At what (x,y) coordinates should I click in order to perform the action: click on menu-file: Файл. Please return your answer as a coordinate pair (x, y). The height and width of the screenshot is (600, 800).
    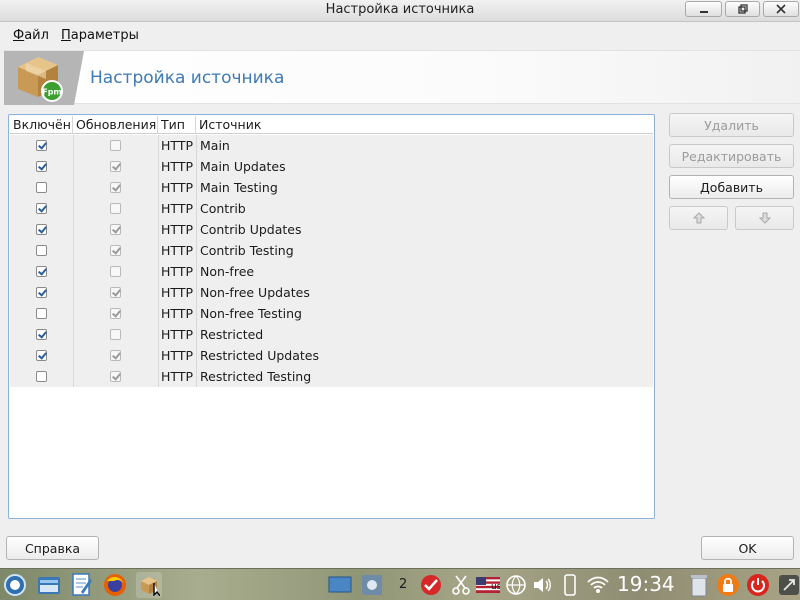
    Looking at the image, I should click on (31, 35).